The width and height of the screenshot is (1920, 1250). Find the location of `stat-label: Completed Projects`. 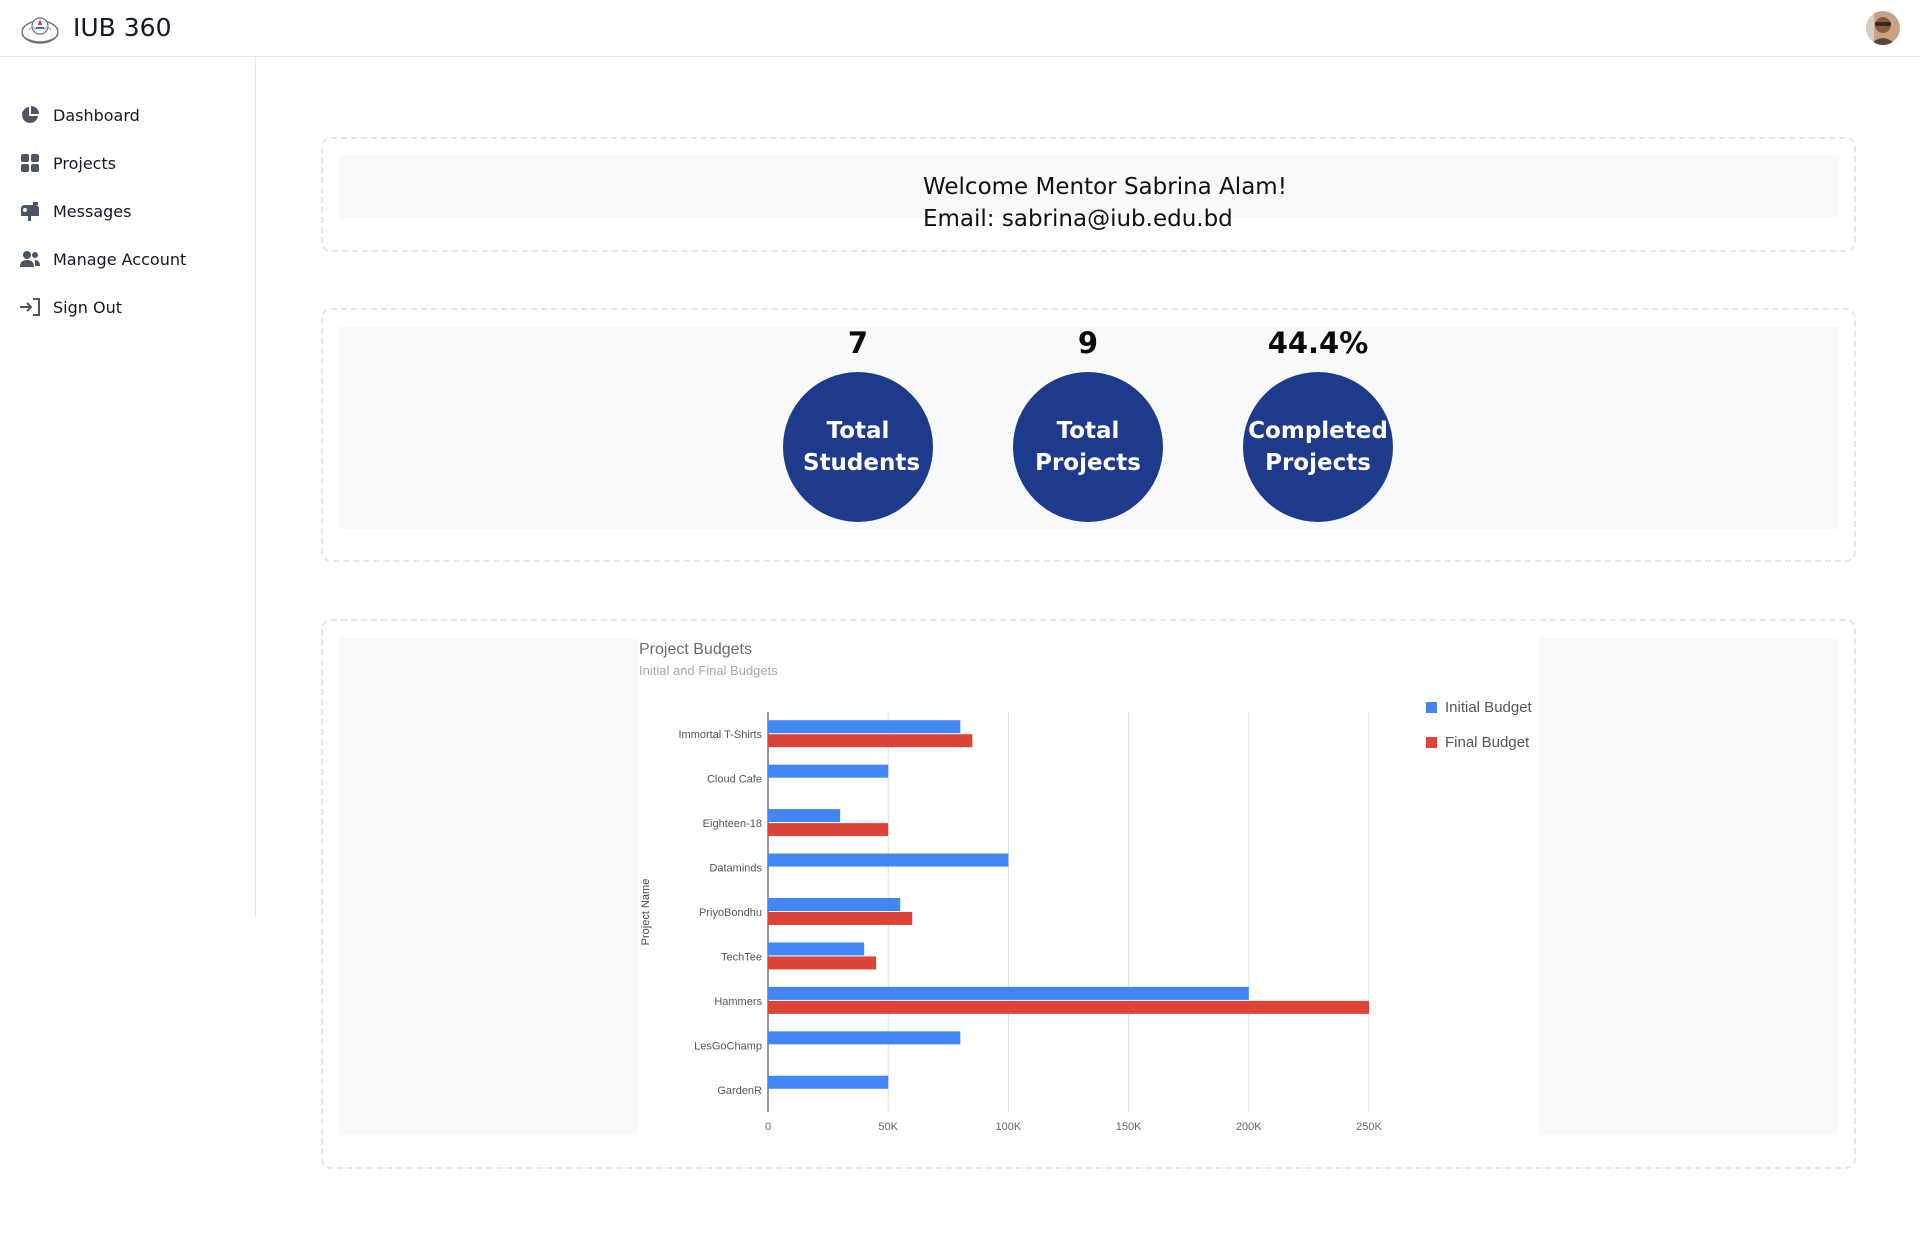

stat-label: Completed Projects is located at coordinates (1318, 447).